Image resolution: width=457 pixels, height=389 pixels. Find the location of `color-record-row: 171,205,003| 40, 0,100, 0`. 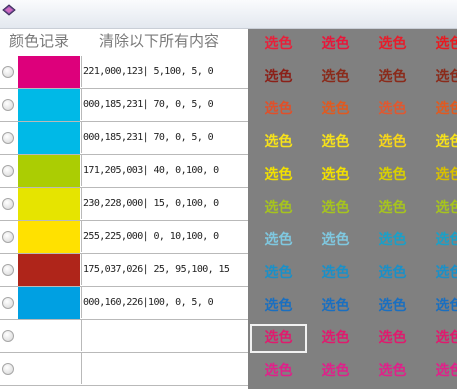

color-record-row: 171,205,003| 40, 0,100, 0 is located at coordinates (124, 171).